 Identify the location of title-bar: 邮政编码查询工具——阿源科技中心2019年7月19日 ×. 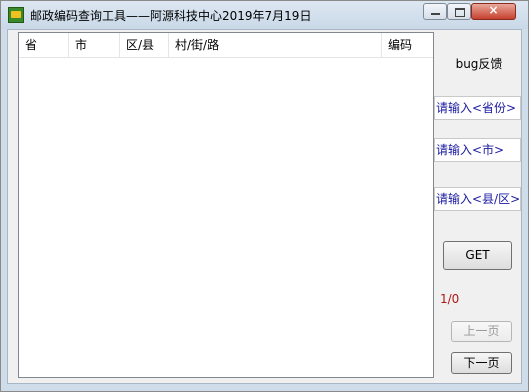
(264, 15).